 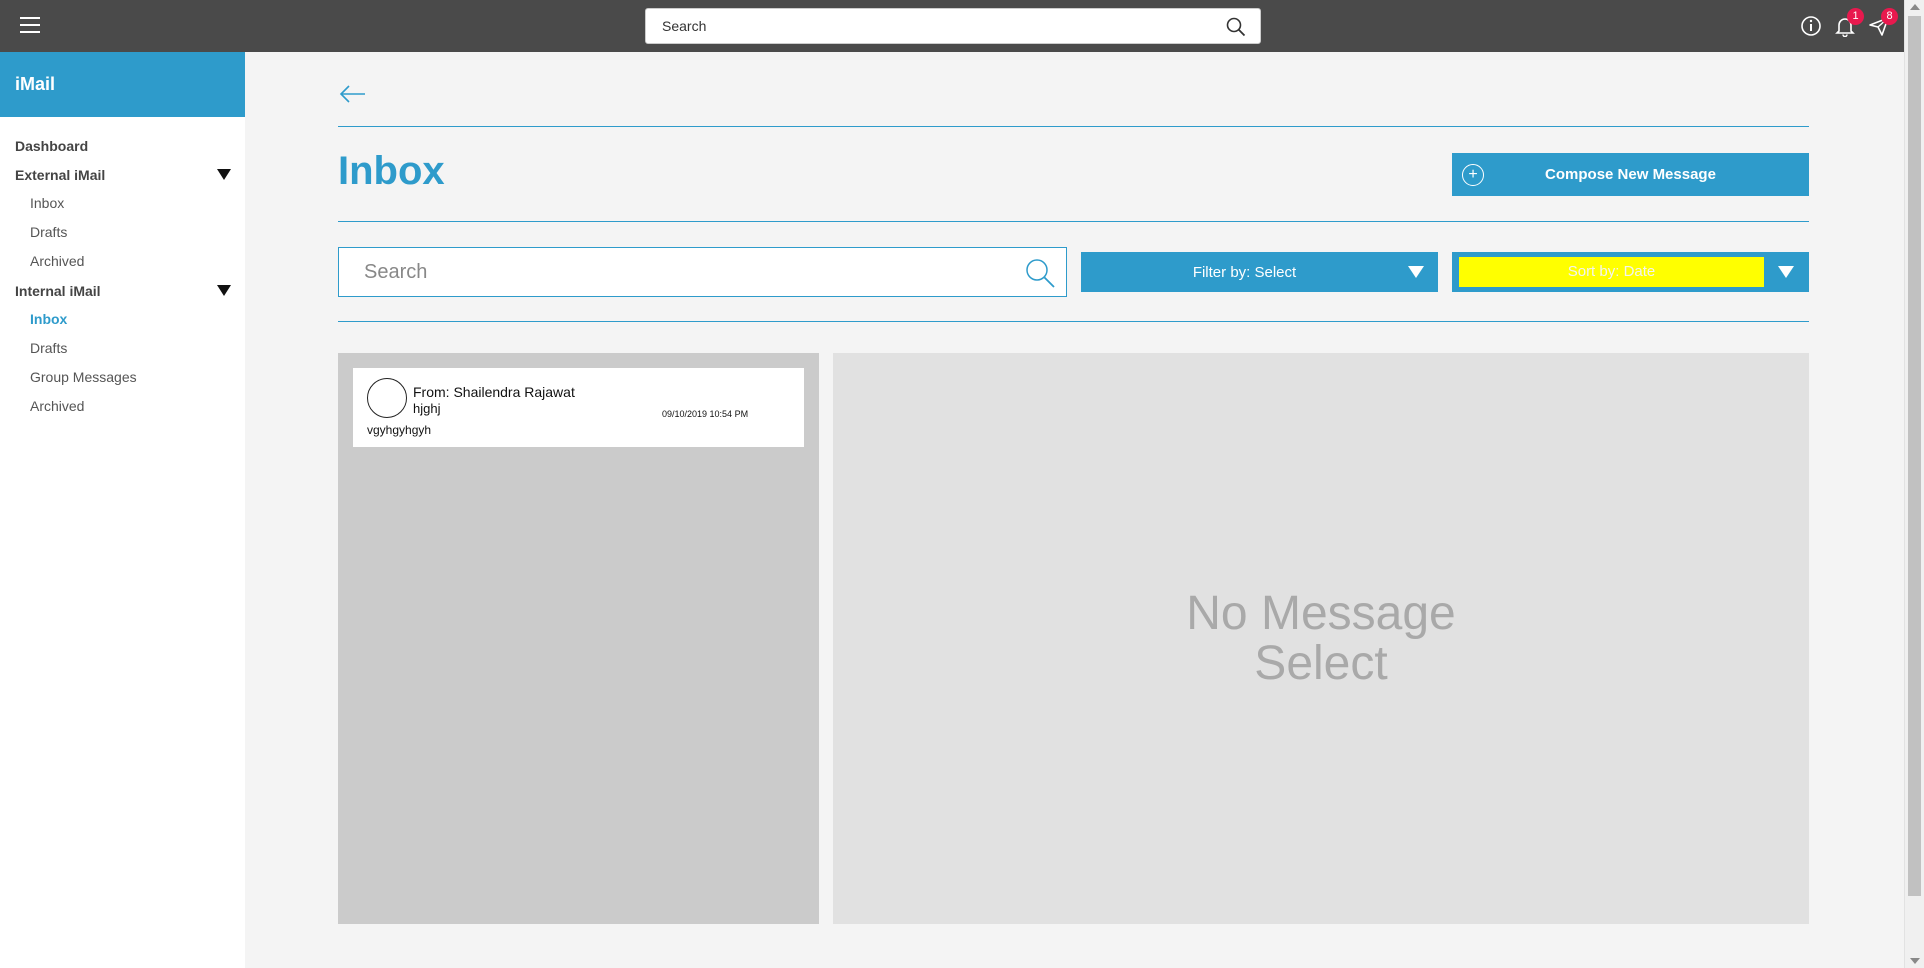 I want to click on sidebar-group-internal-imail: Internal iMail, so click(x=122, y=290).